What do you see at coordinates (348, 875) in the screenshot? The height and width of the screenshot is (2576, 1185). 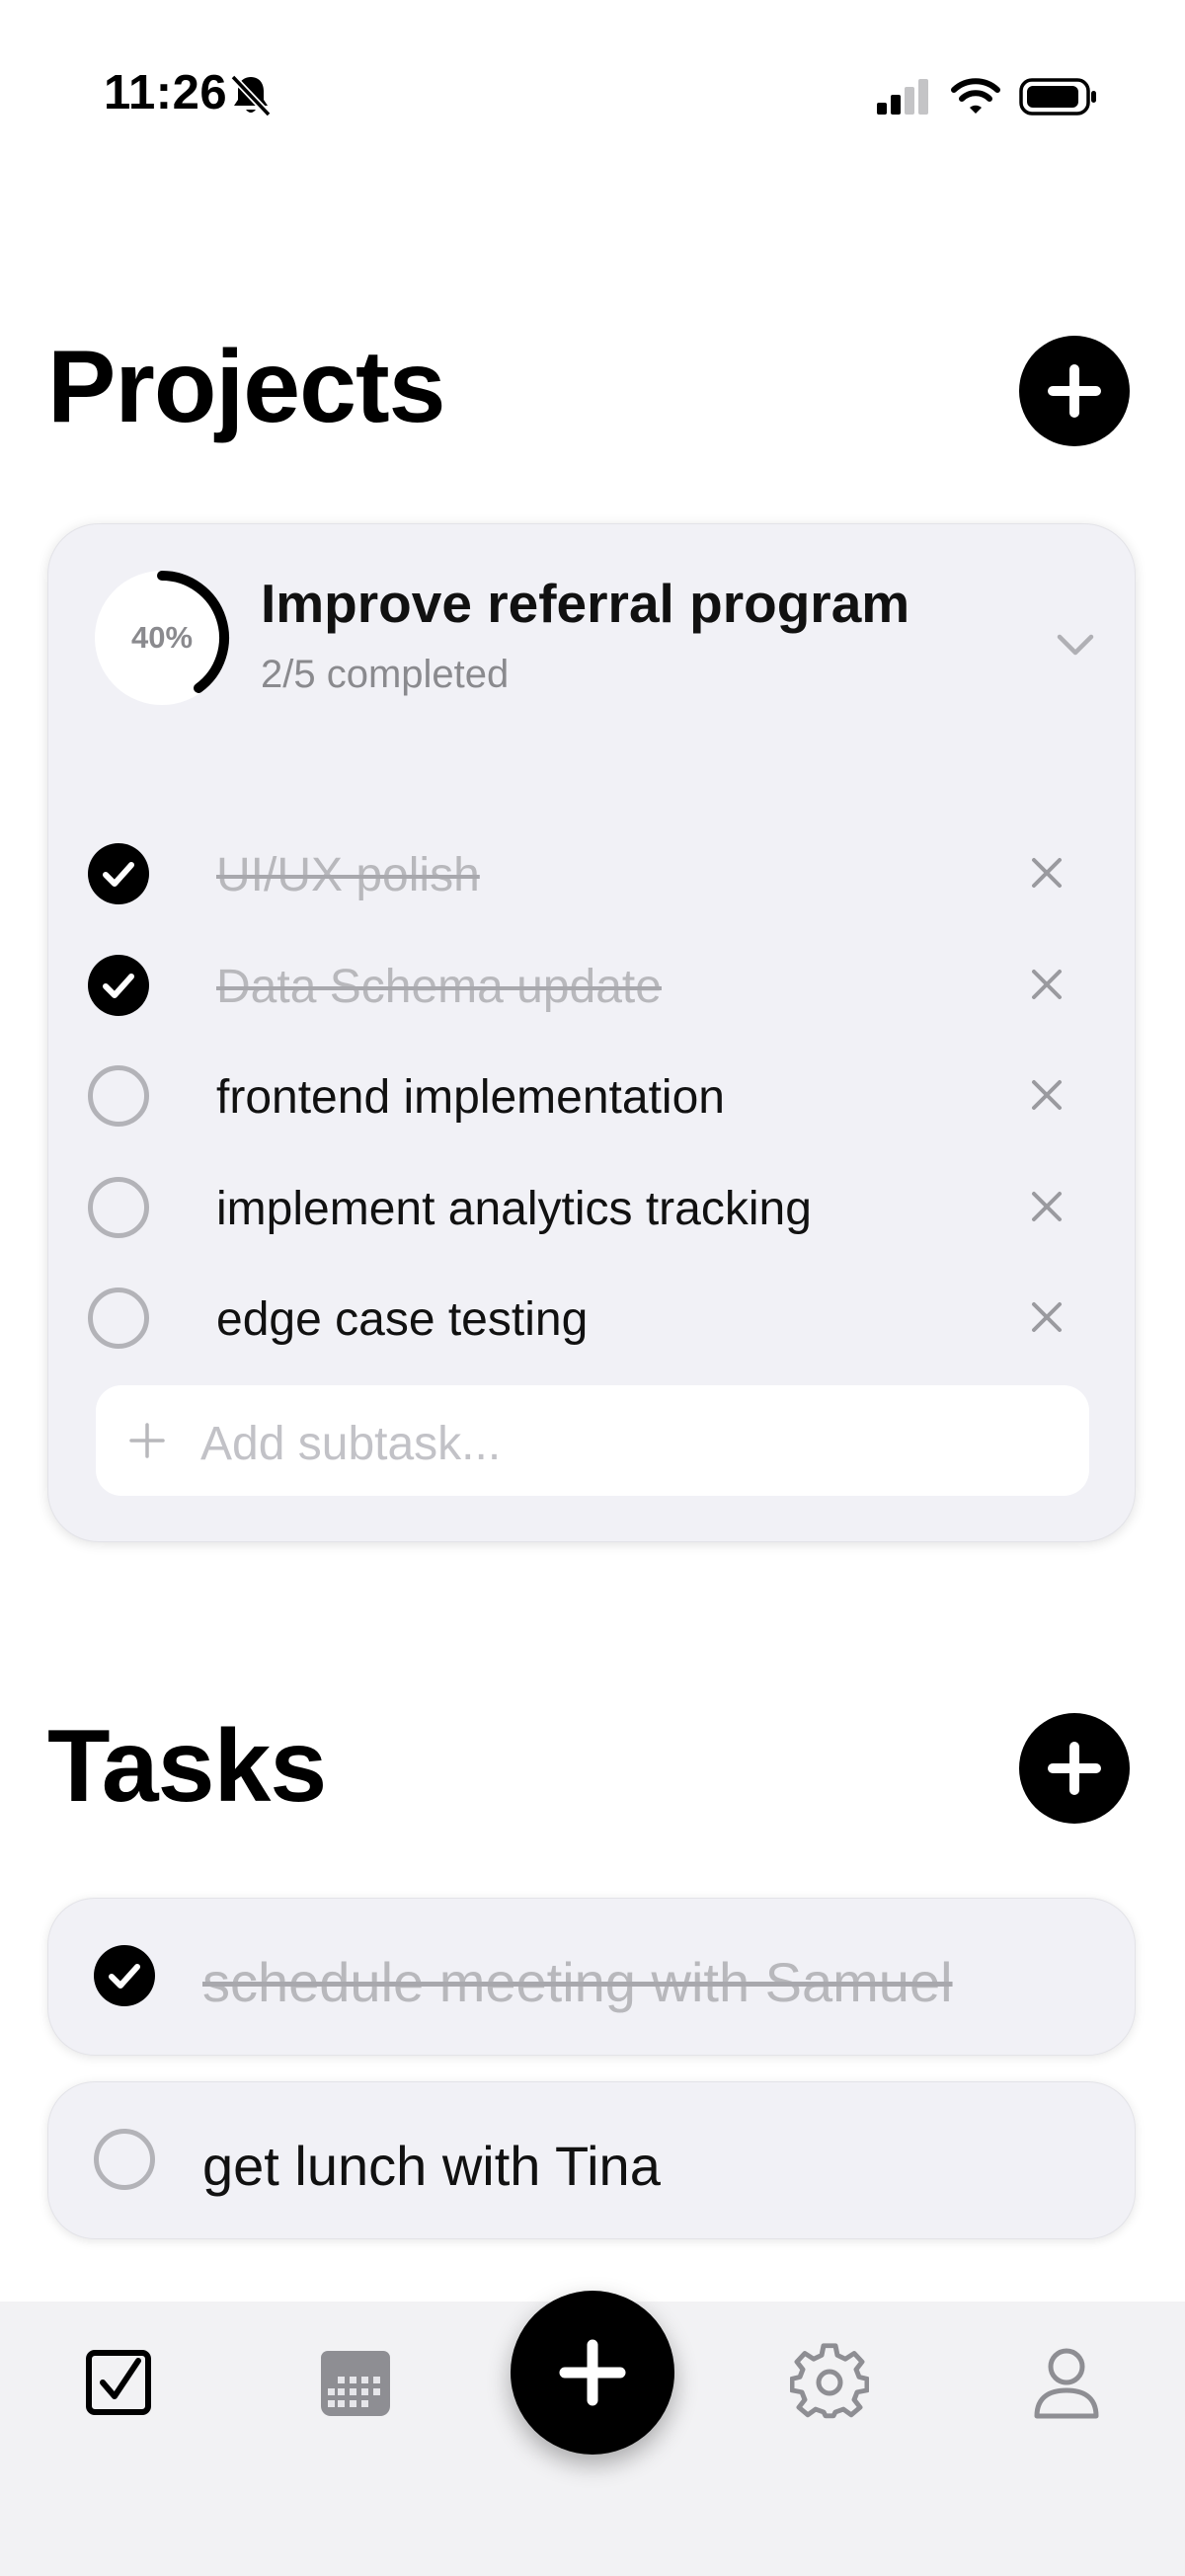 I see `subtask-label: UI/UX polish` at bounding box center [348, 875].